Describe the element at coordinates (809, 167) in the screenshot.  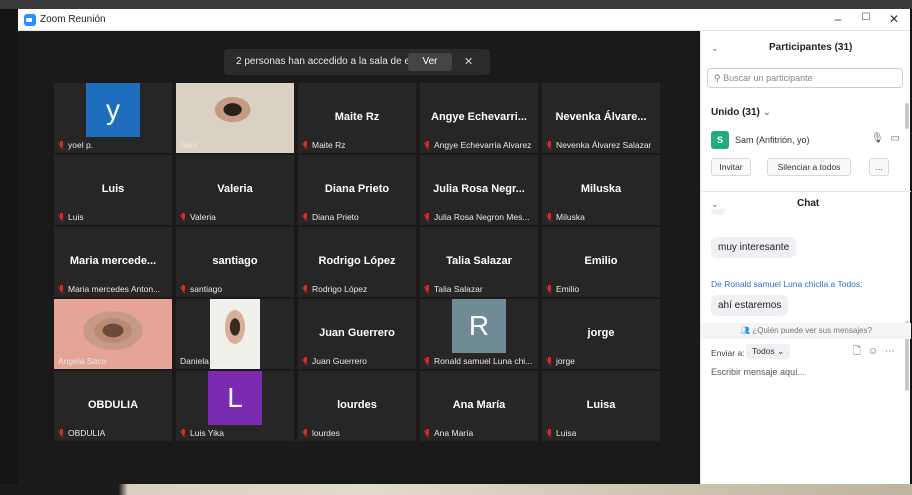
I see `mute-all-button: Silenciar a todos` at that location.